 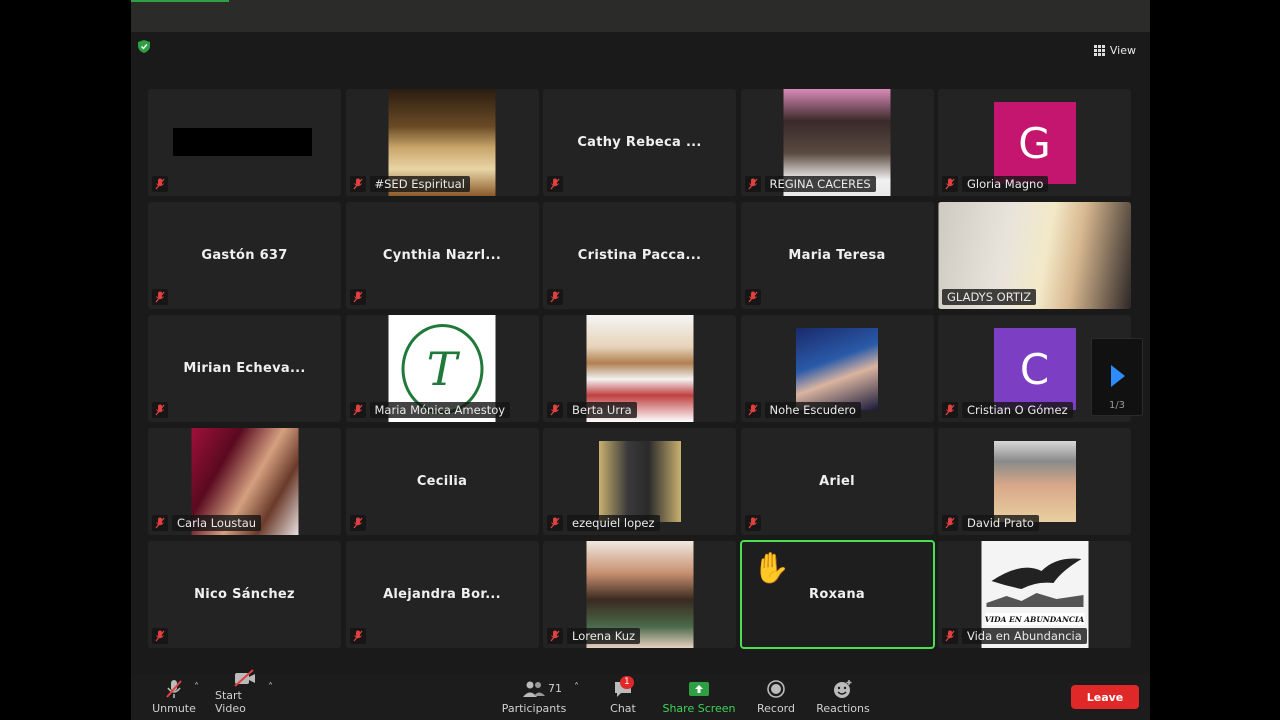 I want to click on record-icon, so click(x=776, y=689).